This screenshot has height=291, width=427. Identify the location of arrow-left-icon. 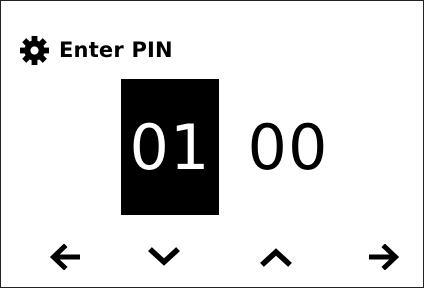
(65, 257).